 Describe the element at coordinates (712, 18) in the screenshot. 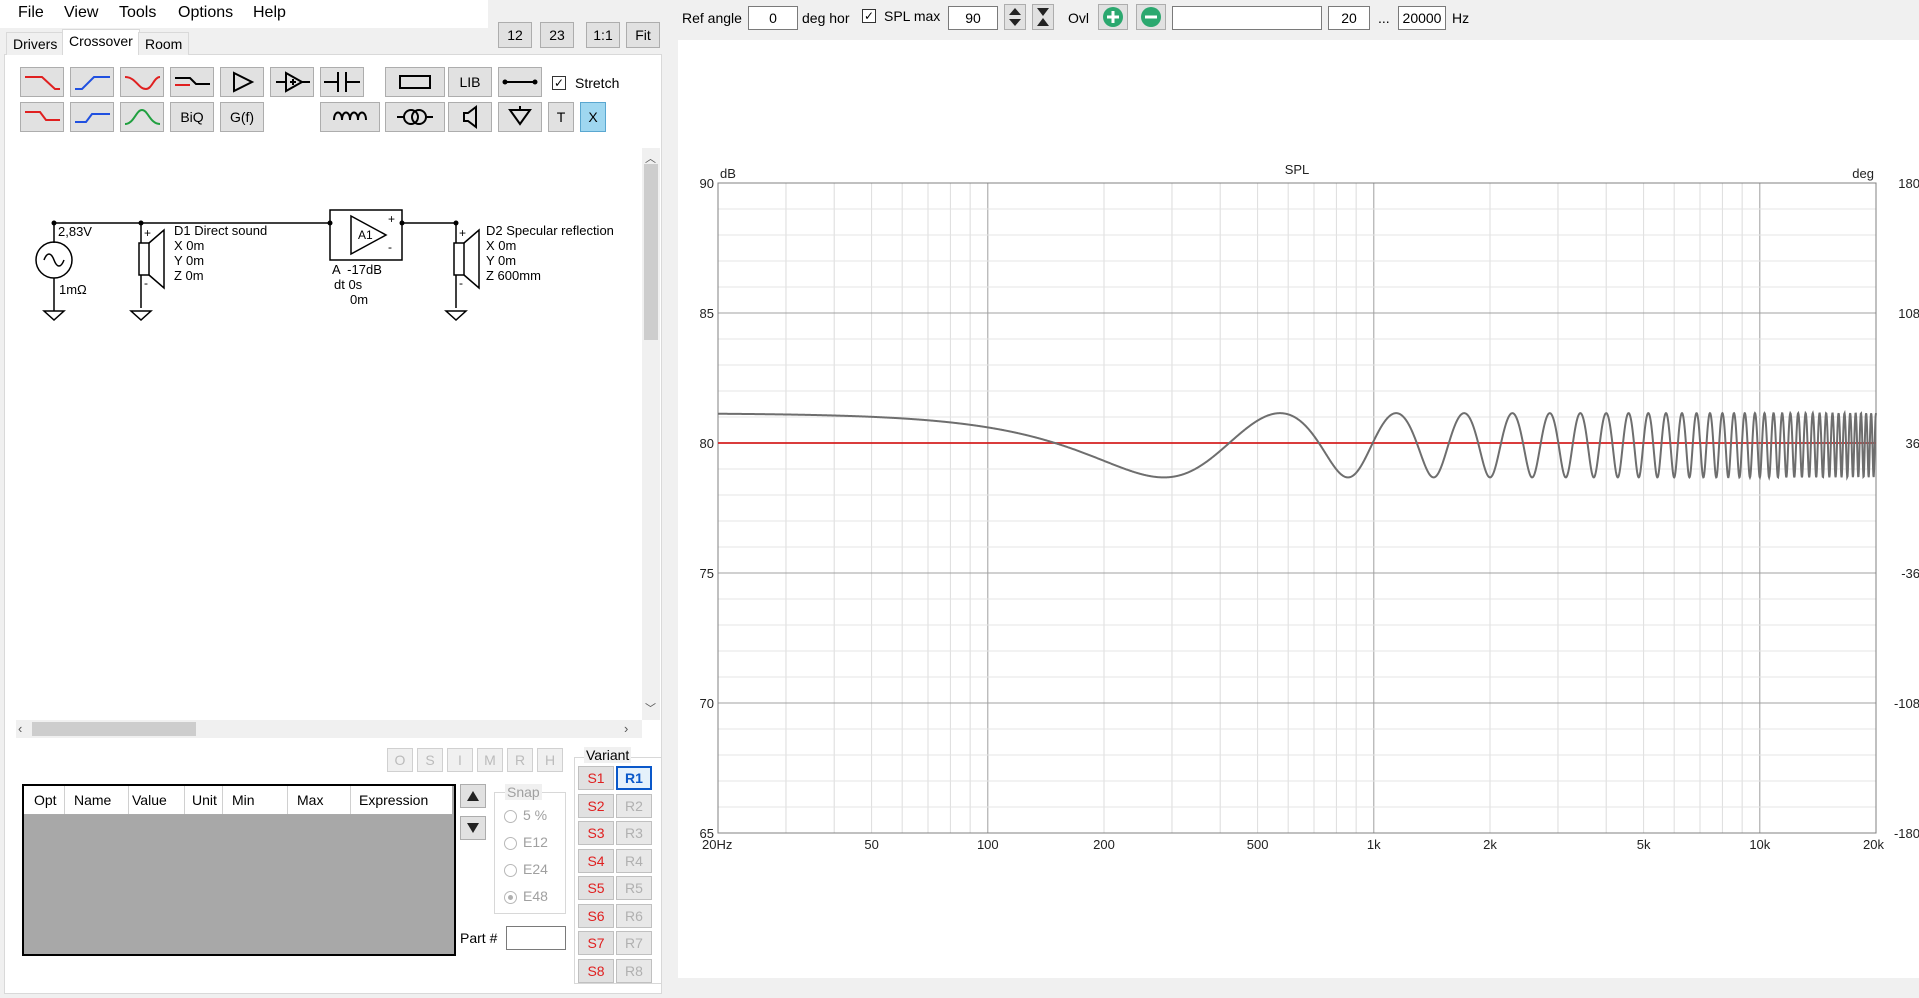

I see `ref-angle-label: Ref angle` at that location.